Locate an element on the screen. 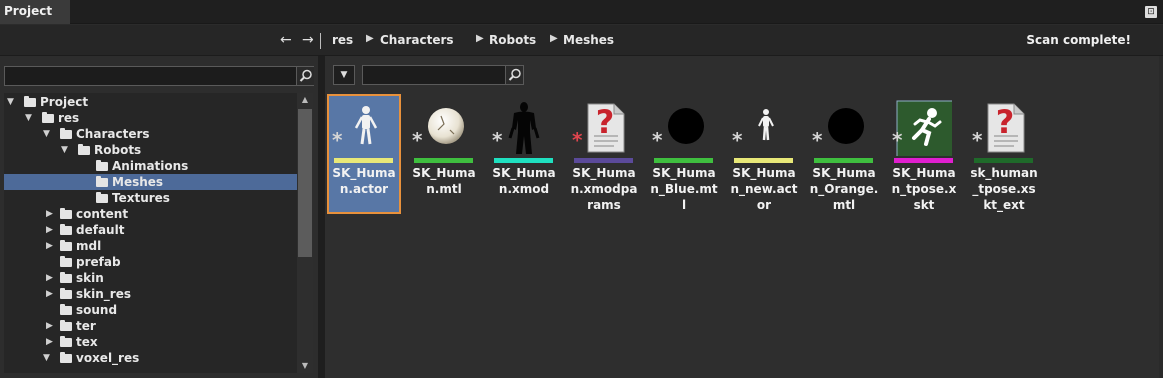 This screenshot has width=1163, height=378. tree-item-textures: Textures is located at coordinates (150, 198).